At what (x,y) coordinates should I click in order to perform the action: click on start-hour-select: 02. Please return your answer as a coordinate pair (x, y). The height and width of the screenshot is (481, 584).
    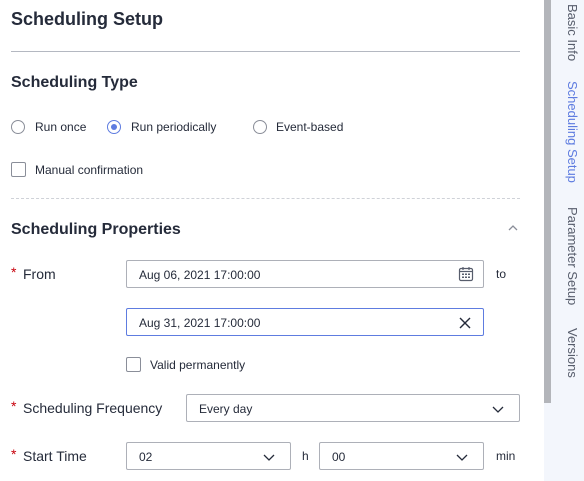
    Looking at the image, I should click on (208, 456).